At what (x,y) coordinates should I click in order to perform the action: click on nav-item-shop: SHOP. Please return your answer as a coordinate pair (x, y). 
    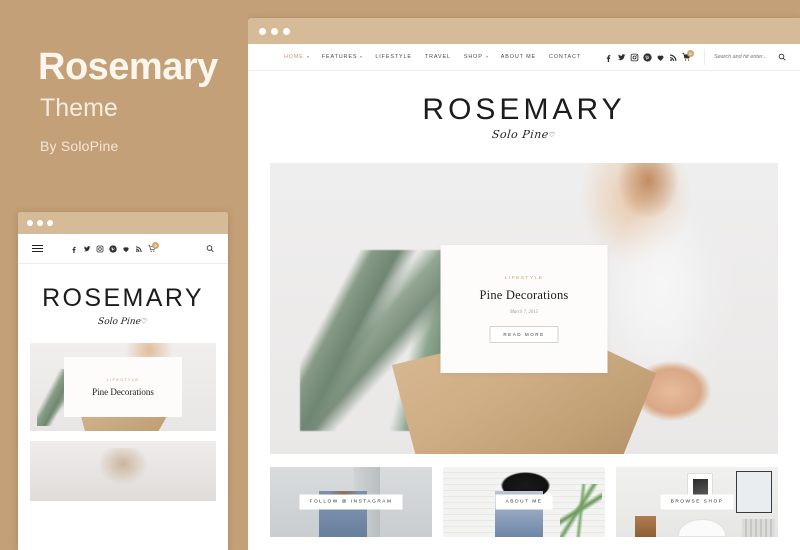
    Looking at the image, I should click on (476, 57).